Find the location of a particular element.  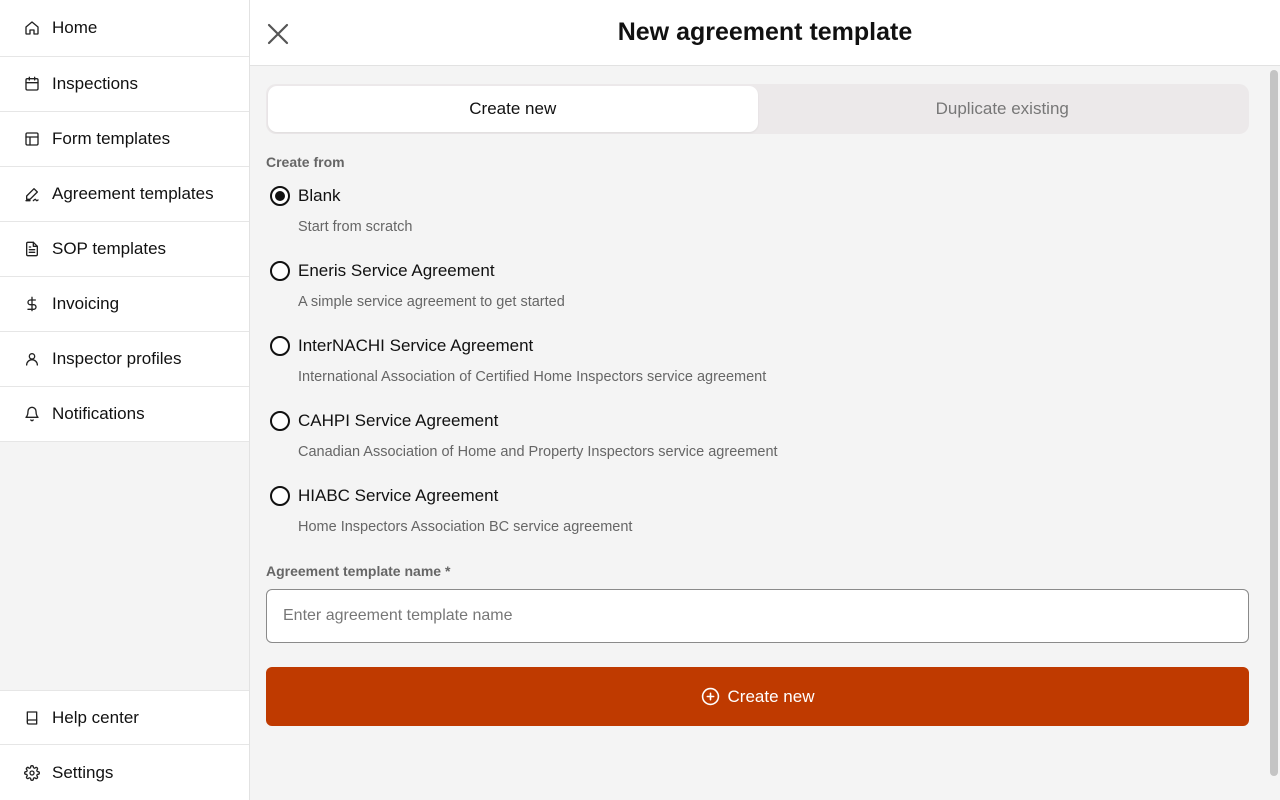

close-icon is located at coordinates (278, 34).